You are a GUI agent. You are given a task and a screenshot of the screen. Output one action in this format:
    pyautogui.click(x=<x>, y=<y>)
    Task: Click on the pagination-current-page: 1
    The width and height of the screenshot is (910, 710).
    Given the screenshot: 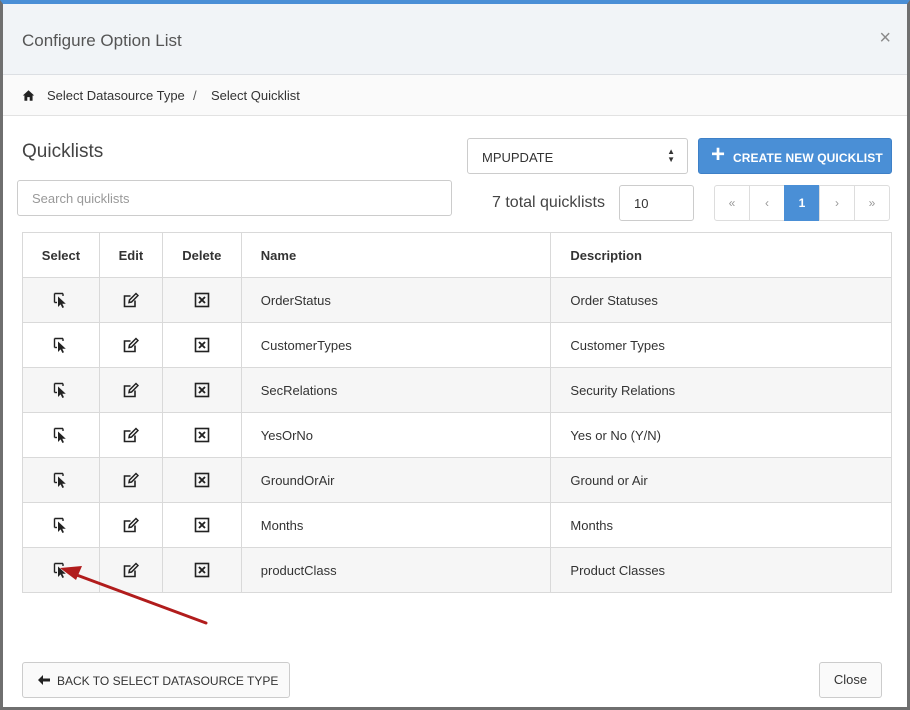 What is the action you would take?
    pyautogui.click(x=802, y=203)
    